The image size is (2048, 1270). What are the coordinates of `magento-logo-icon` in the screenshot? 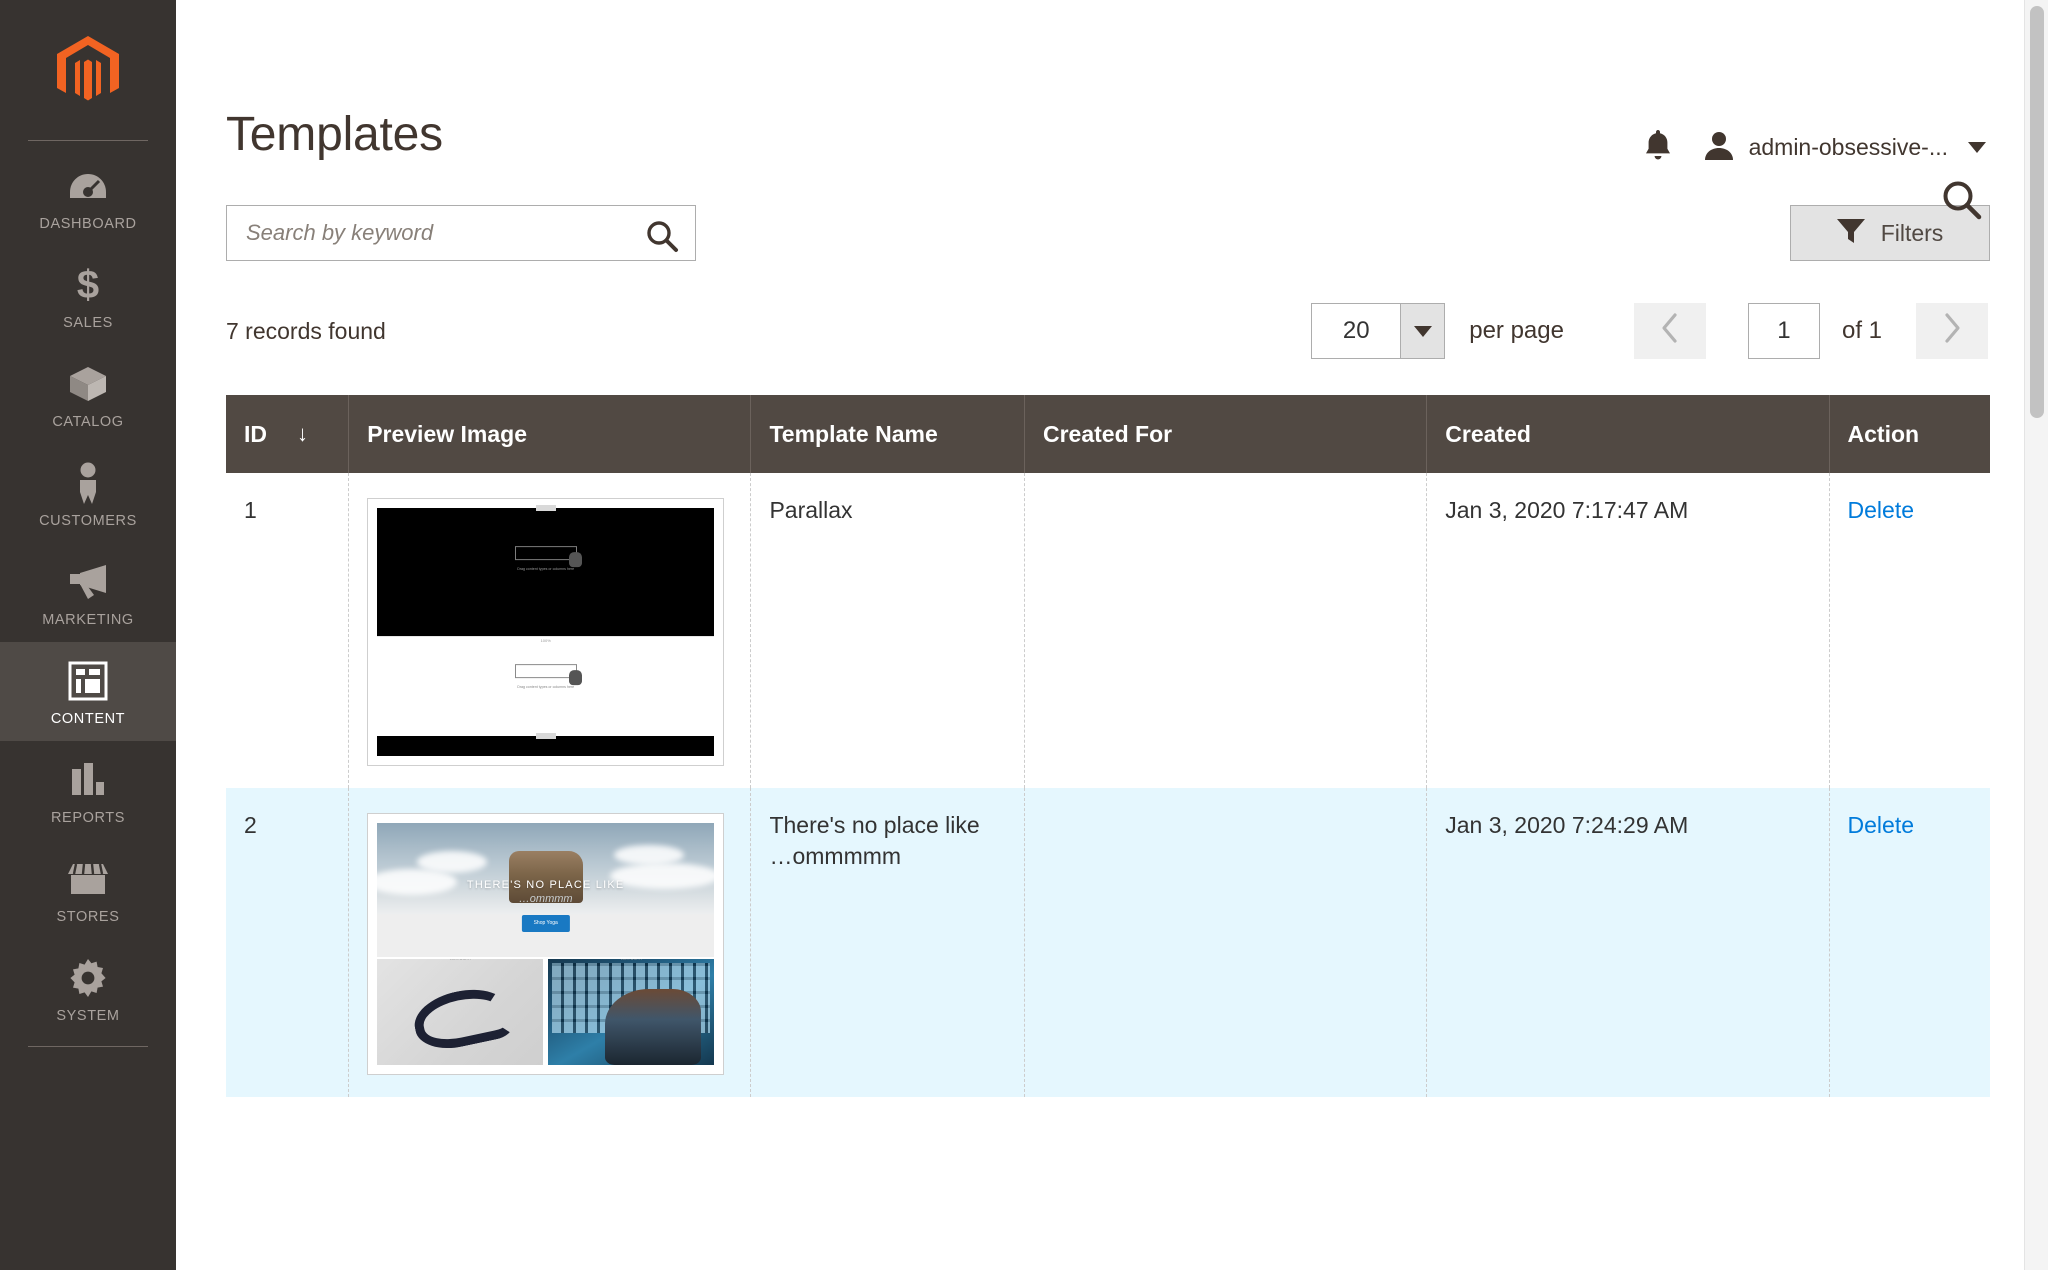 It's located at (88, 68).